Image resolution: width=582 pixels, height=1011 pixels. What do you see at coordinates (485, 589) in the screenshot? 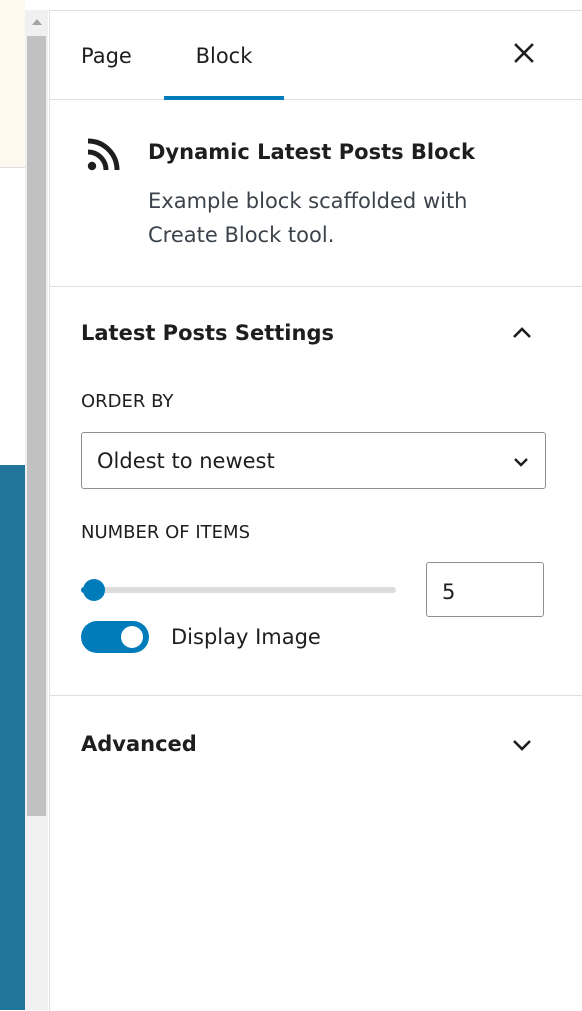
I see `number-of-items-input: 5` at bounding box center [485, 589].